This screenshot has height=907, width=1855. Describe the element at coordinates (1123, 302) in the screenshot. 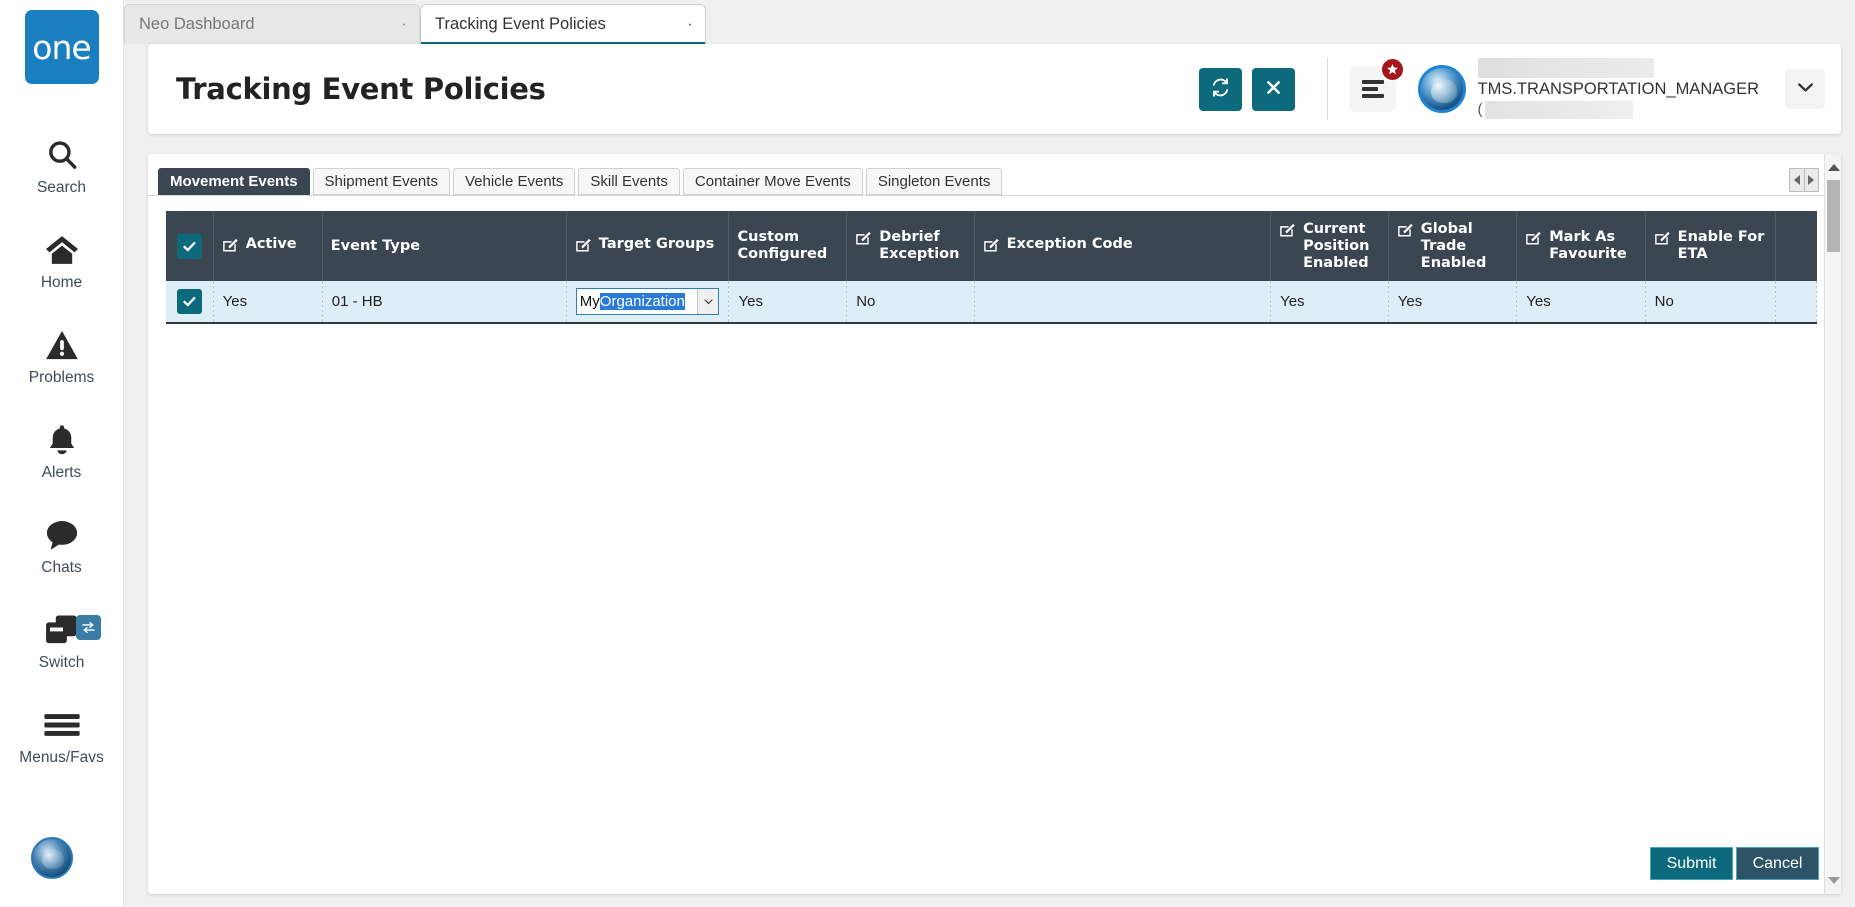

I see `cell-exception-code` at that location.